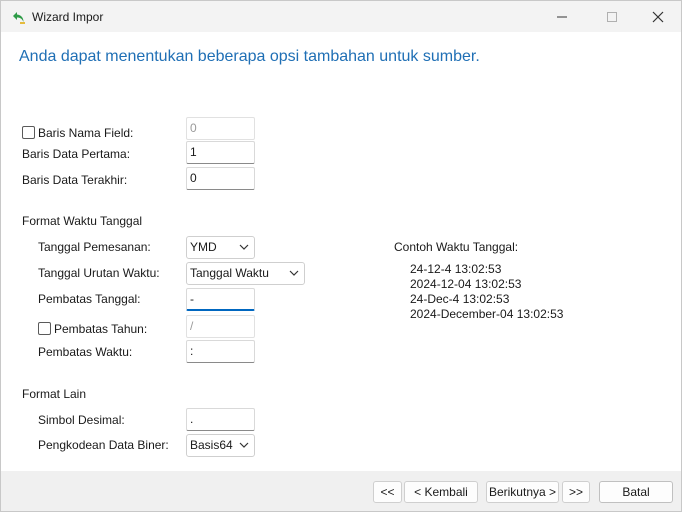  I want to click on binary-encoding-select: Basis64, so click(220, 445).